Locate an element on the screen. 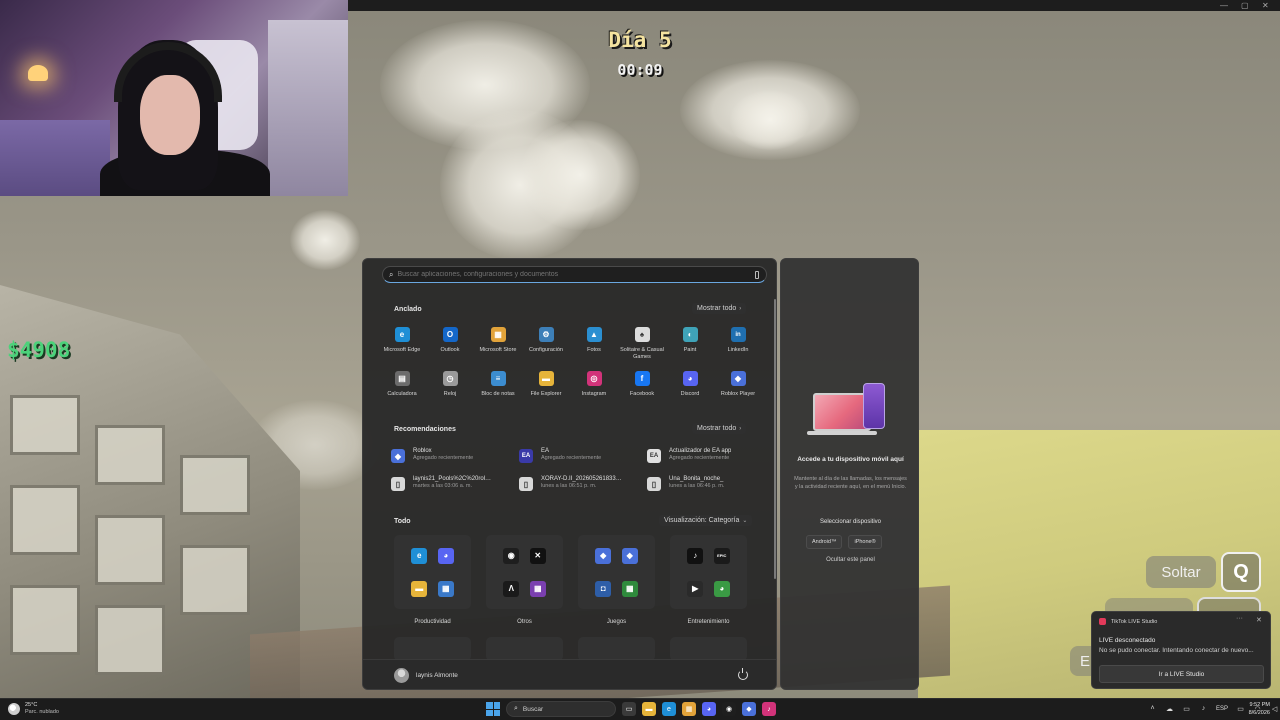  pinned-app: ◕ Discord is located at coordinates (690, 384).